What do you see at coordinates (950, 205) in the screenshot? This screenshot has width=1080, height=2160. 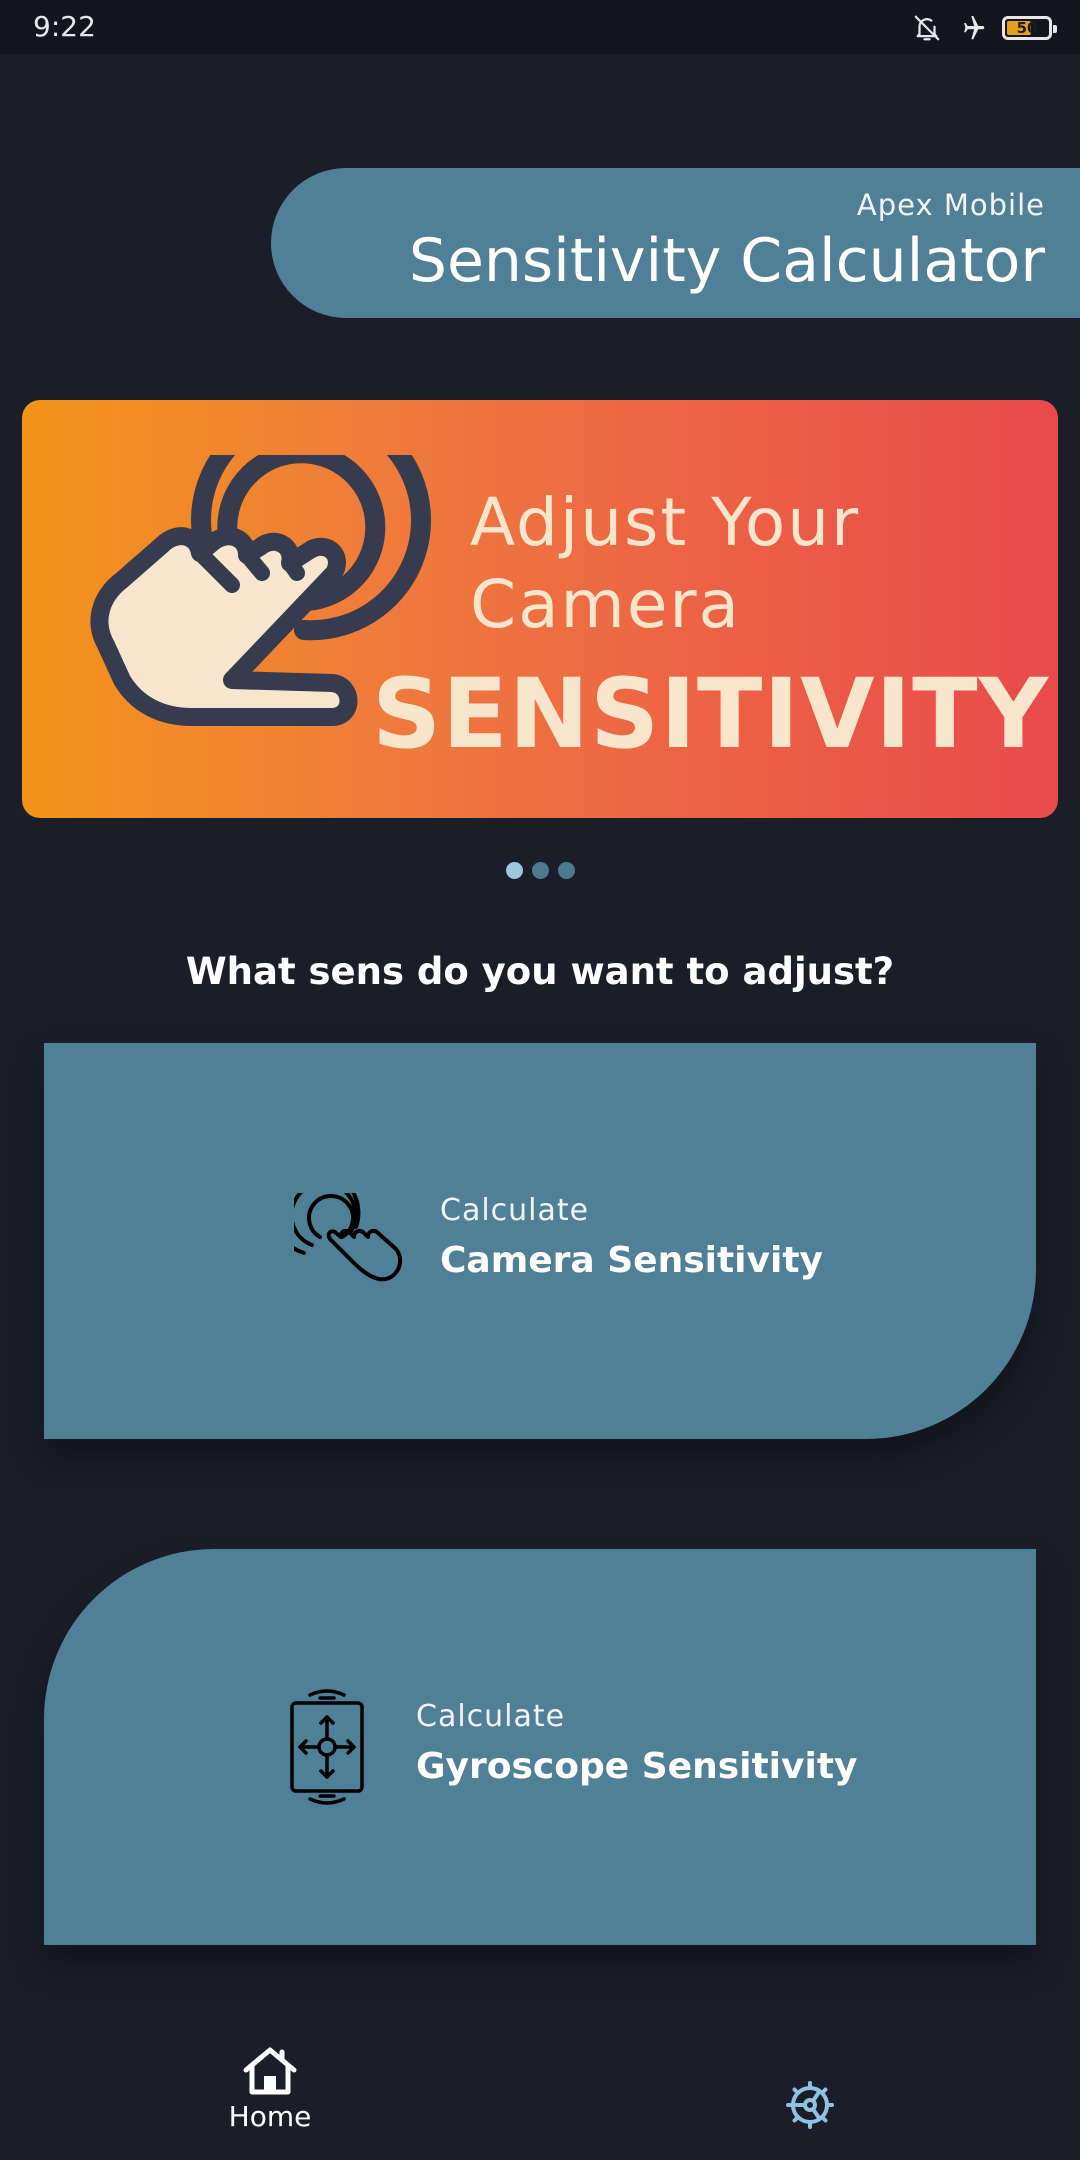 I see `app-subtitle: Apex Mobile` at bounding box center [950, 205].